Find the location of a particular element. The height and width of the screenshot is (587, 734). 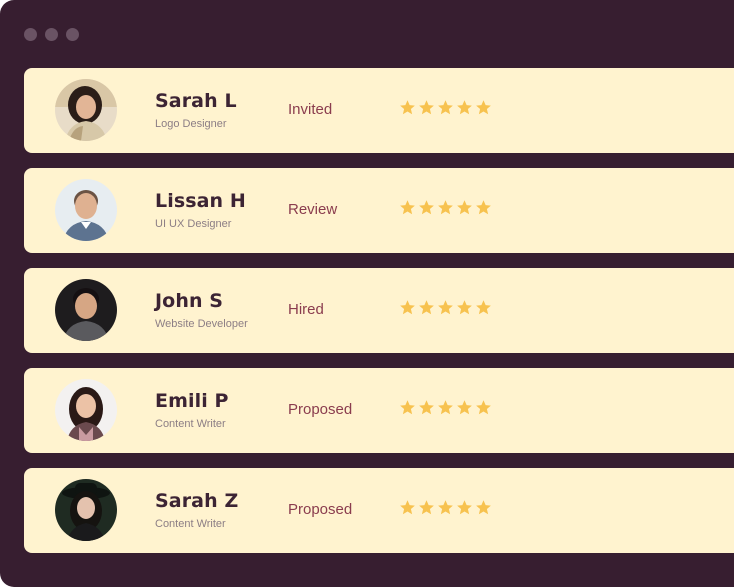

window-controls is located at coordinates (51, 34).